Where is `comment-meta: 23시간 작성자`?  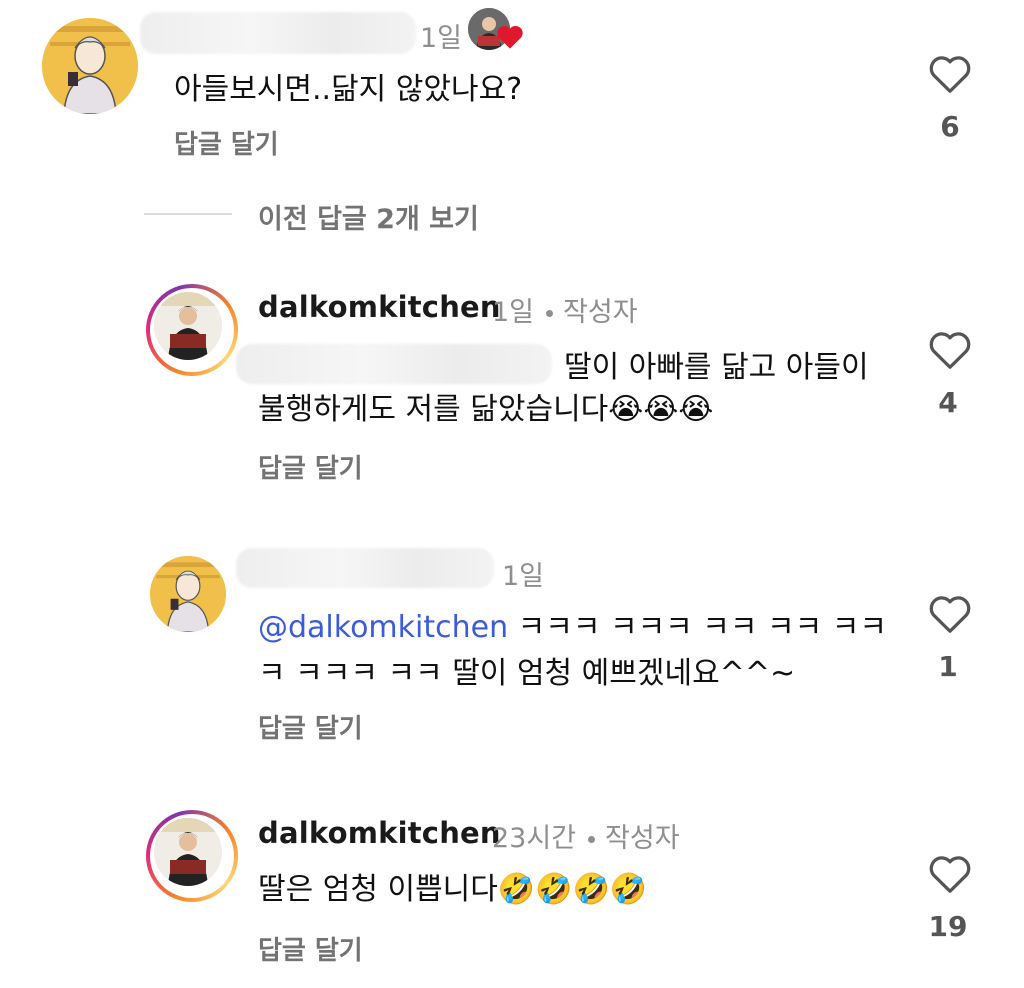 comment-meta: 23시간 작성자 is located at coordinates (586, 835).